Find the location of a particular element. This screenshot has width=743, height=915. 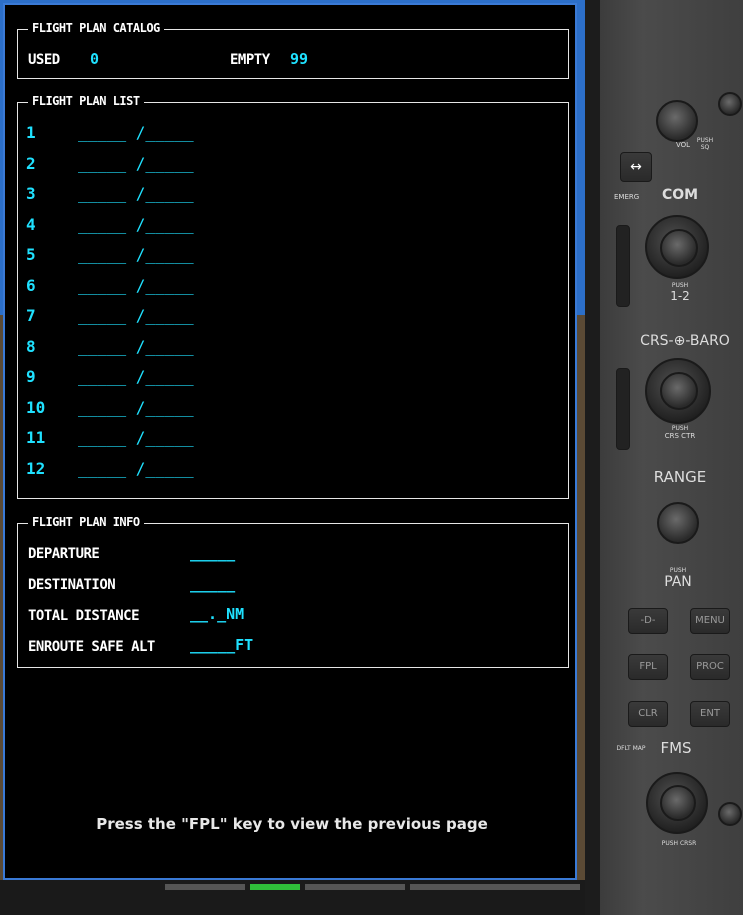

flight-plan-list-row: 12 _____ /_____ is located at coordinates (176, 473).